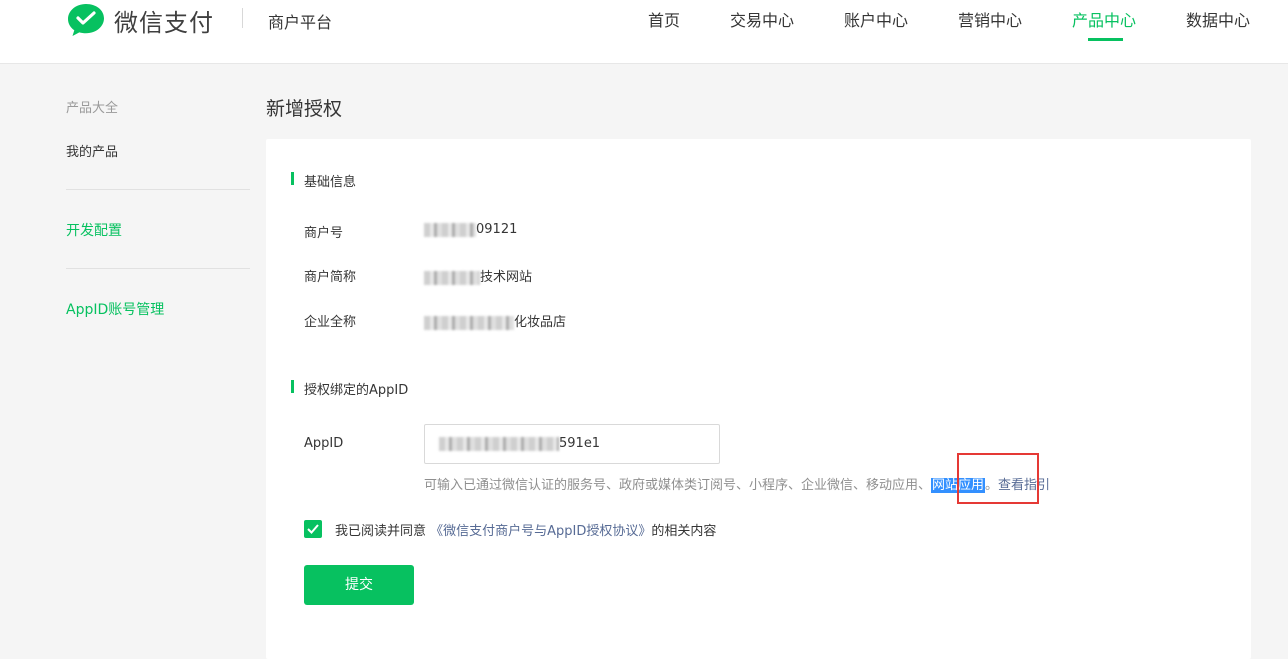 This screenshot has height=659, width=1288. Describe the element at coordinates (684, 531) in the screenshot. I see `agree-suffix: 的相关内容` at that location.